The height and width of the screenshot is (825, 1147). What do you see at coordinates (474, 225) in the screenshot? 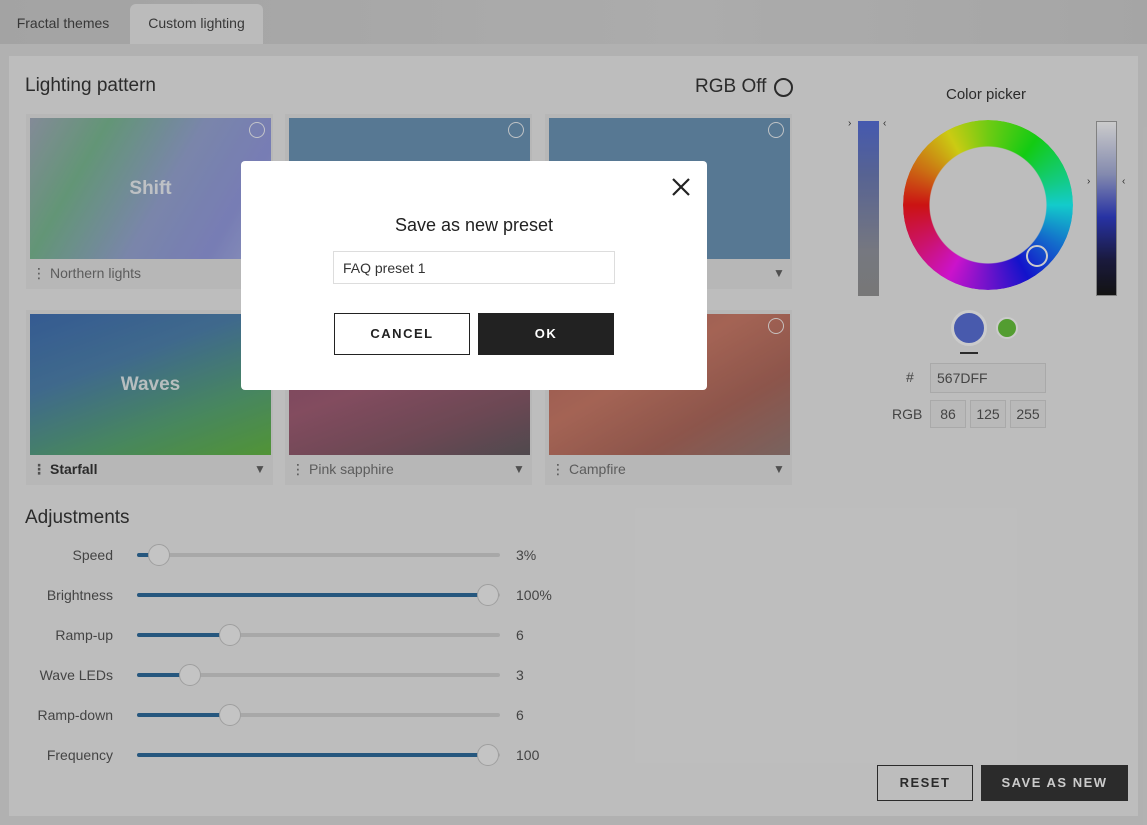
I see `dialog-title: Save as new preset` at bounding box center [474, 225].